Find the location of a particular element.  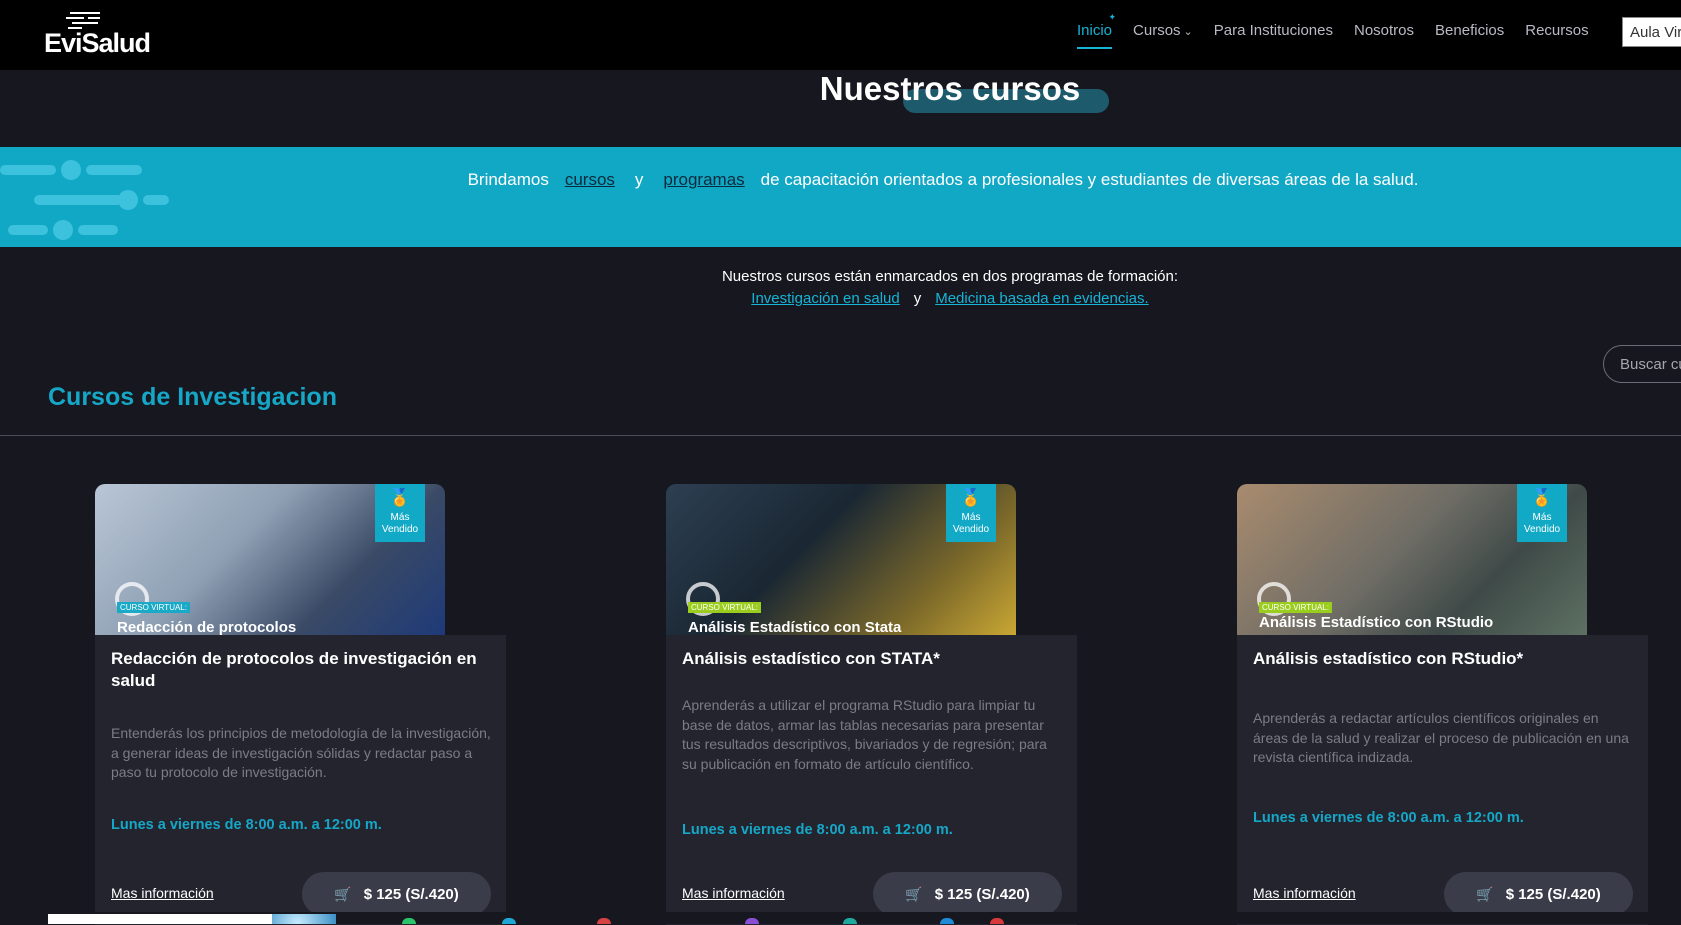

chevron-down-icon: ⌄ is located at coordinates (1188, 32).